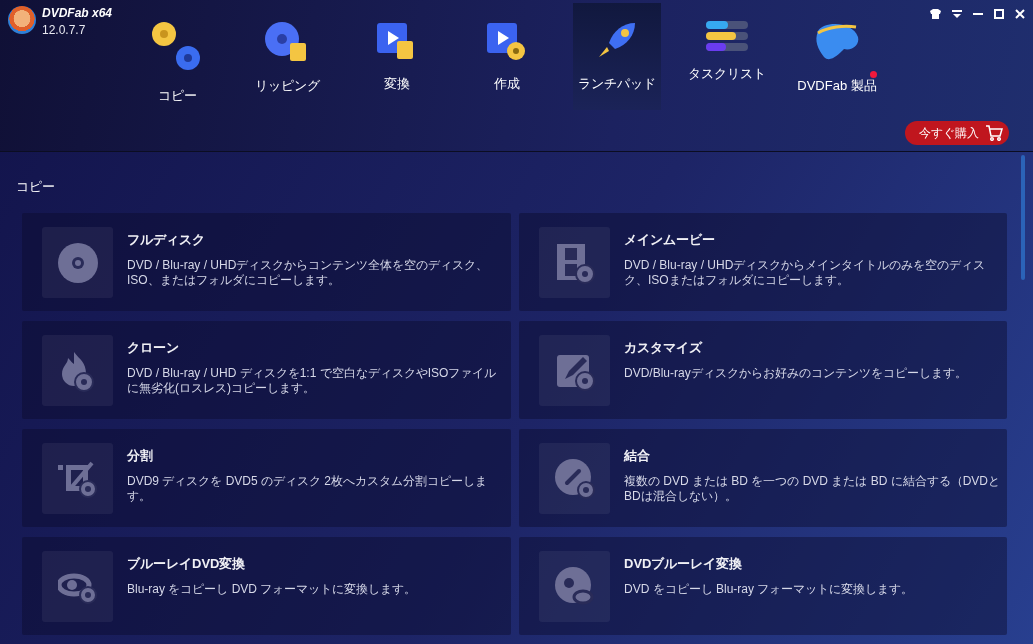 This screenshot has width=1033, height=644. What do you see at coordinates (166, 240) in the screenshot?
I see `card-title: フルディスク` at bounding box center [166, 240].